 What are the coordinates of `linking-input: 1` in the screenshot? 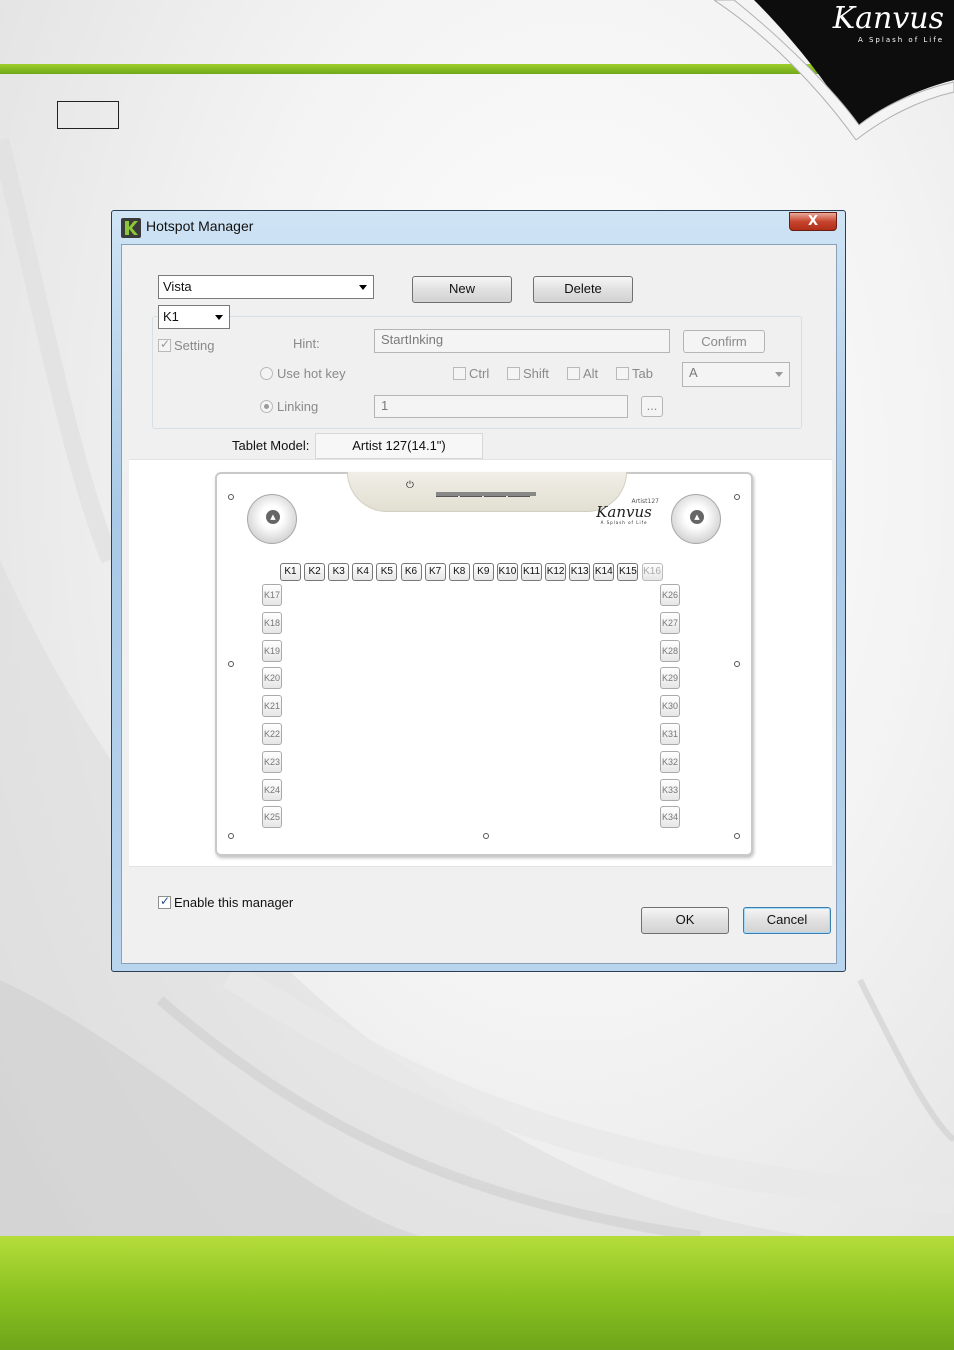 It's located at (501, 406).